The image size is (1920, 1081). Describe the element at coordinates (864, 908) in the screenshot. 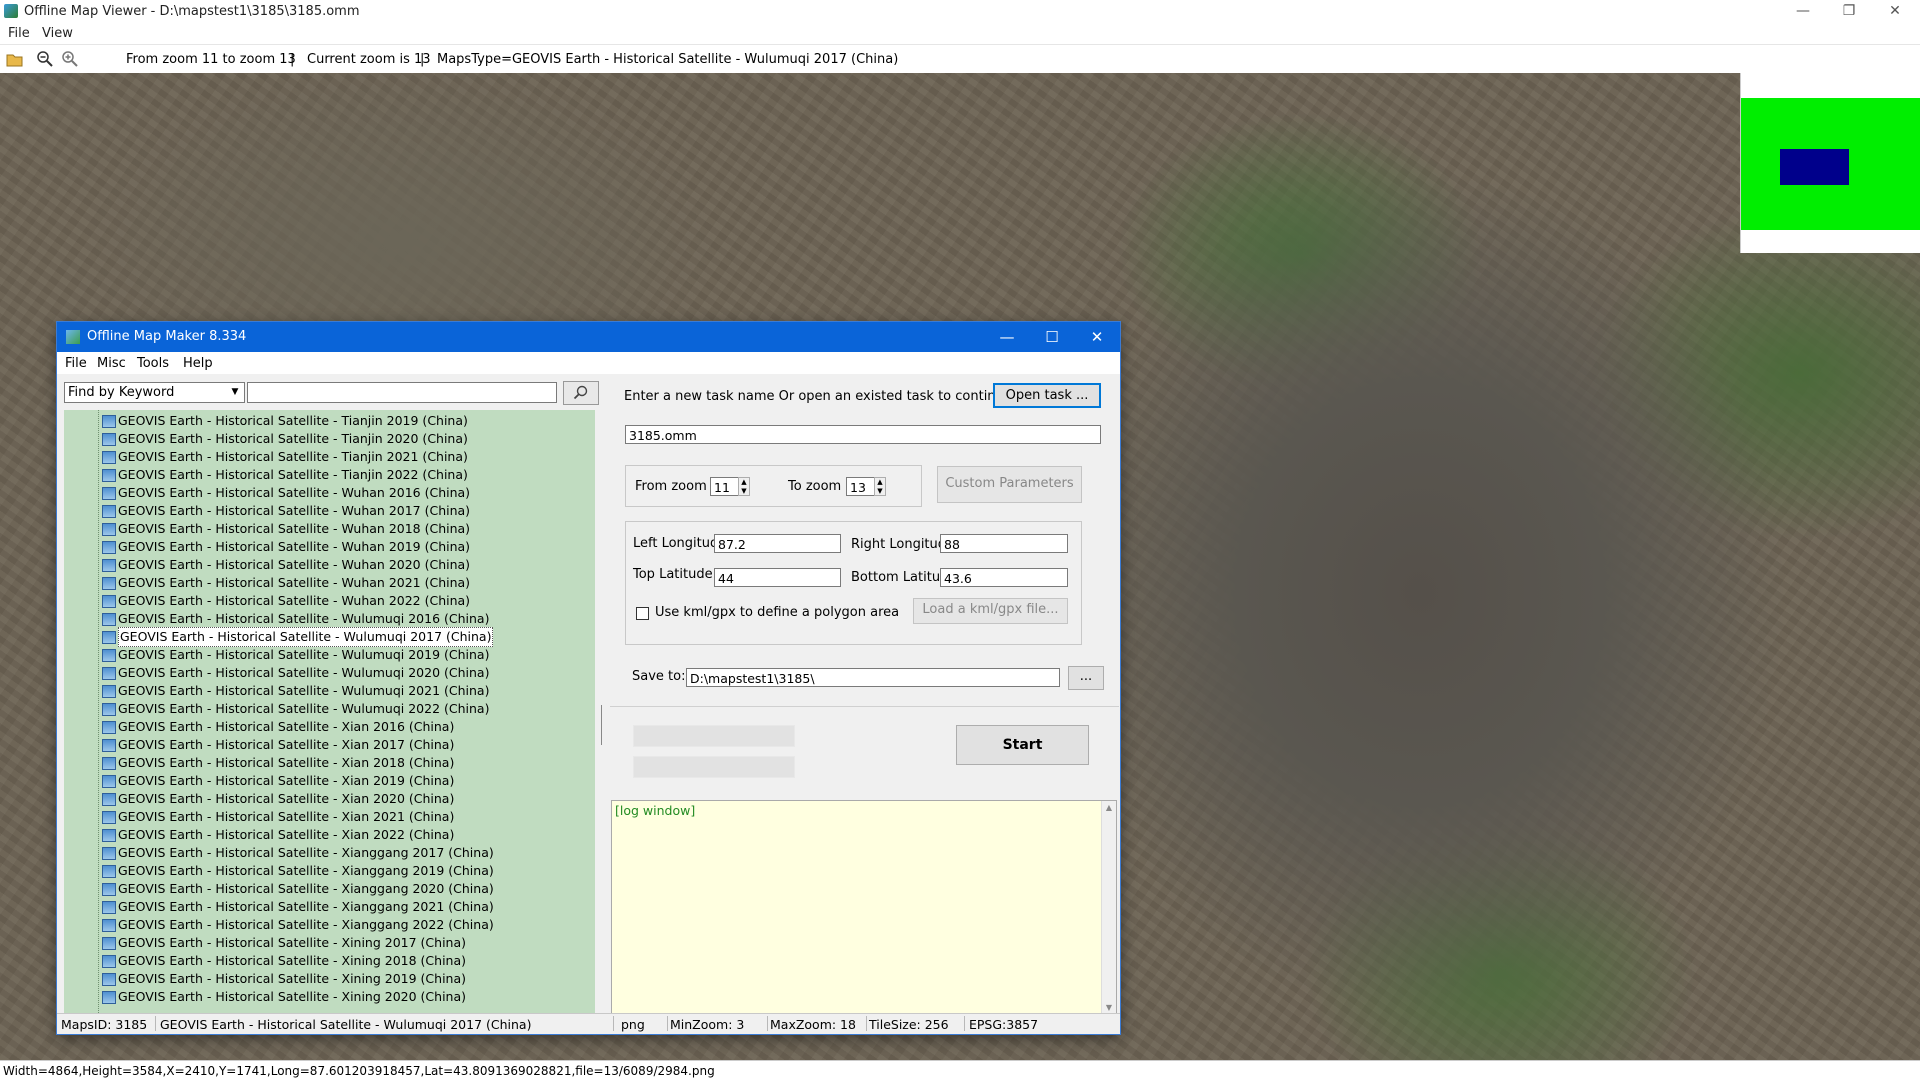

I see `log-window: [log window] ▲ ▼` at that location.